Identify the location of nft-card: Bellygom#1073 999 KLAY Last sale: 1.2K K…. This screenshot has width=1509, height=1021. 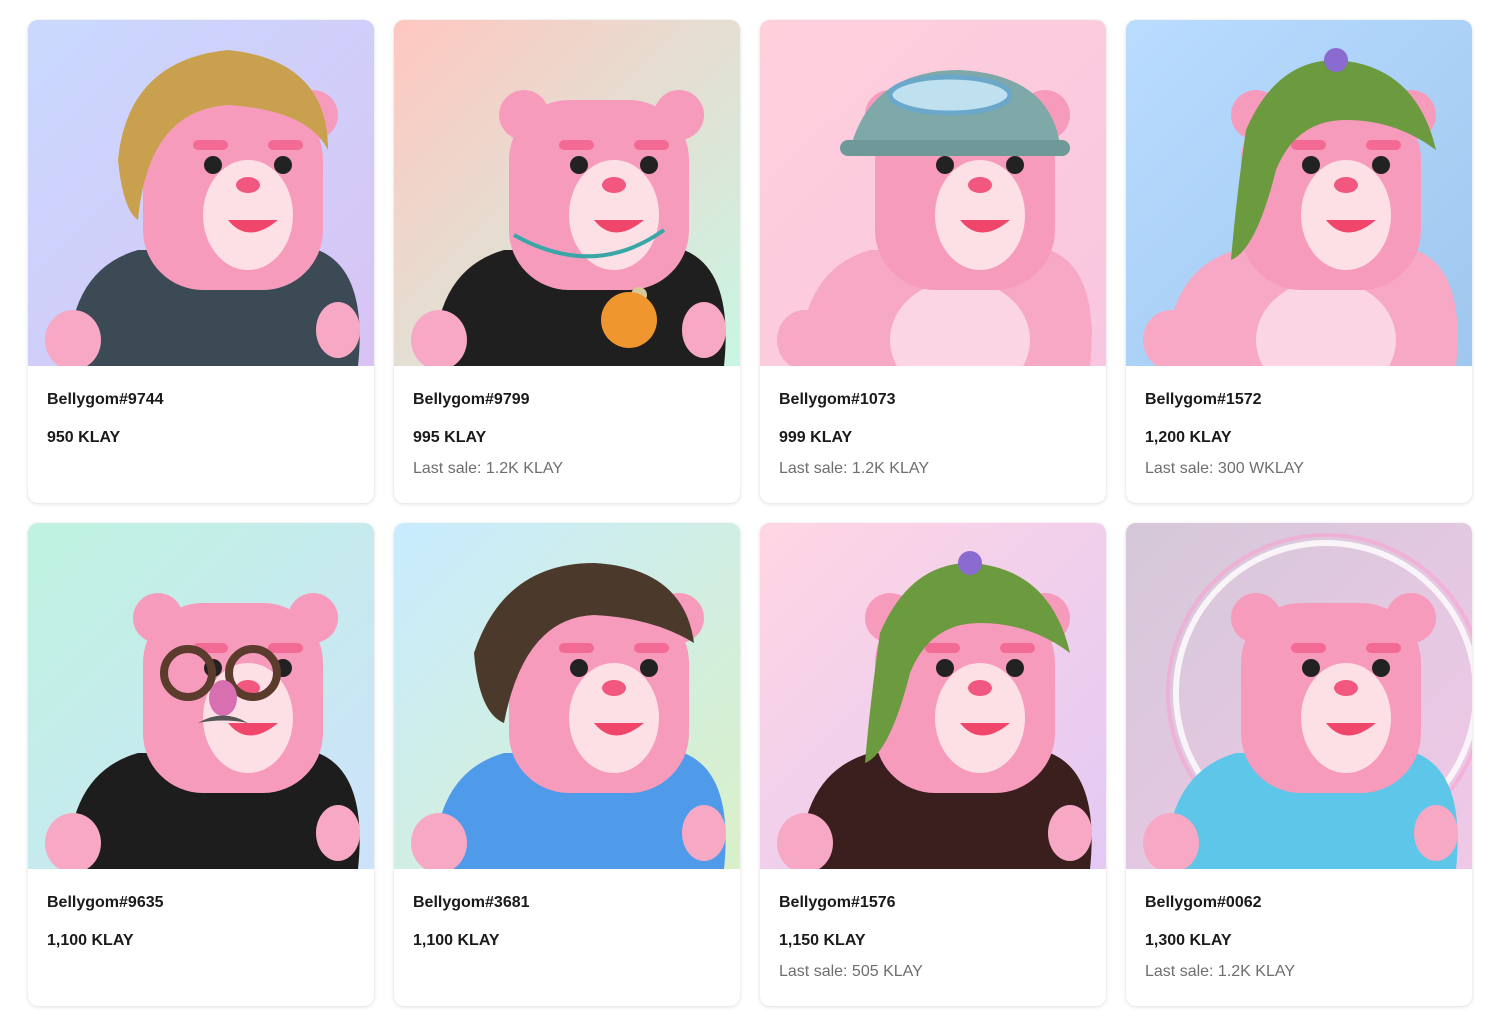
(933, 261).